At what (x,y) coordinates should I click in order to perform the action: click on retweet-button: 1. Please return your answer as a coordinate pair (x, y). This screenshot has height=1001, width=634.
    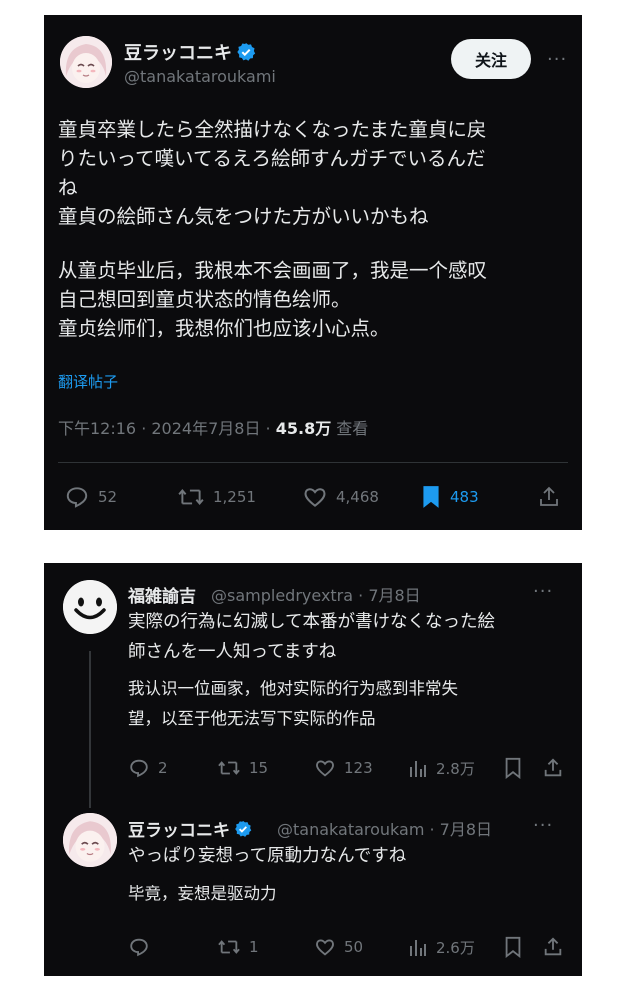
    Looking at the image, I should click on (238, 947).